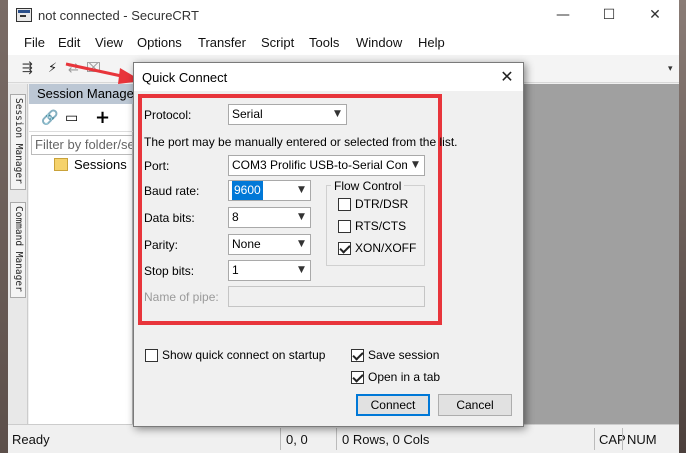  Describe the element at coordinates (269, 190) in the screenshot. I see `baud-rate-select: 9600 ▼` at that location.